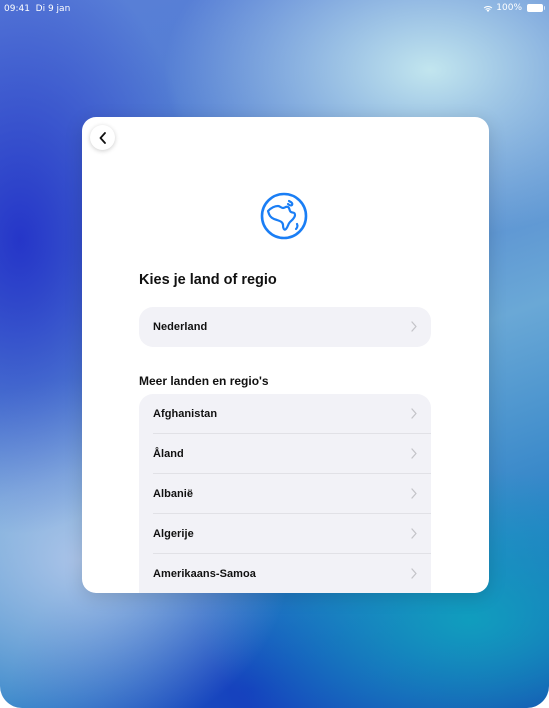 The width and height of the screenshot is (549, 708). I want to click on region-row: Åland, so click(285, 454).